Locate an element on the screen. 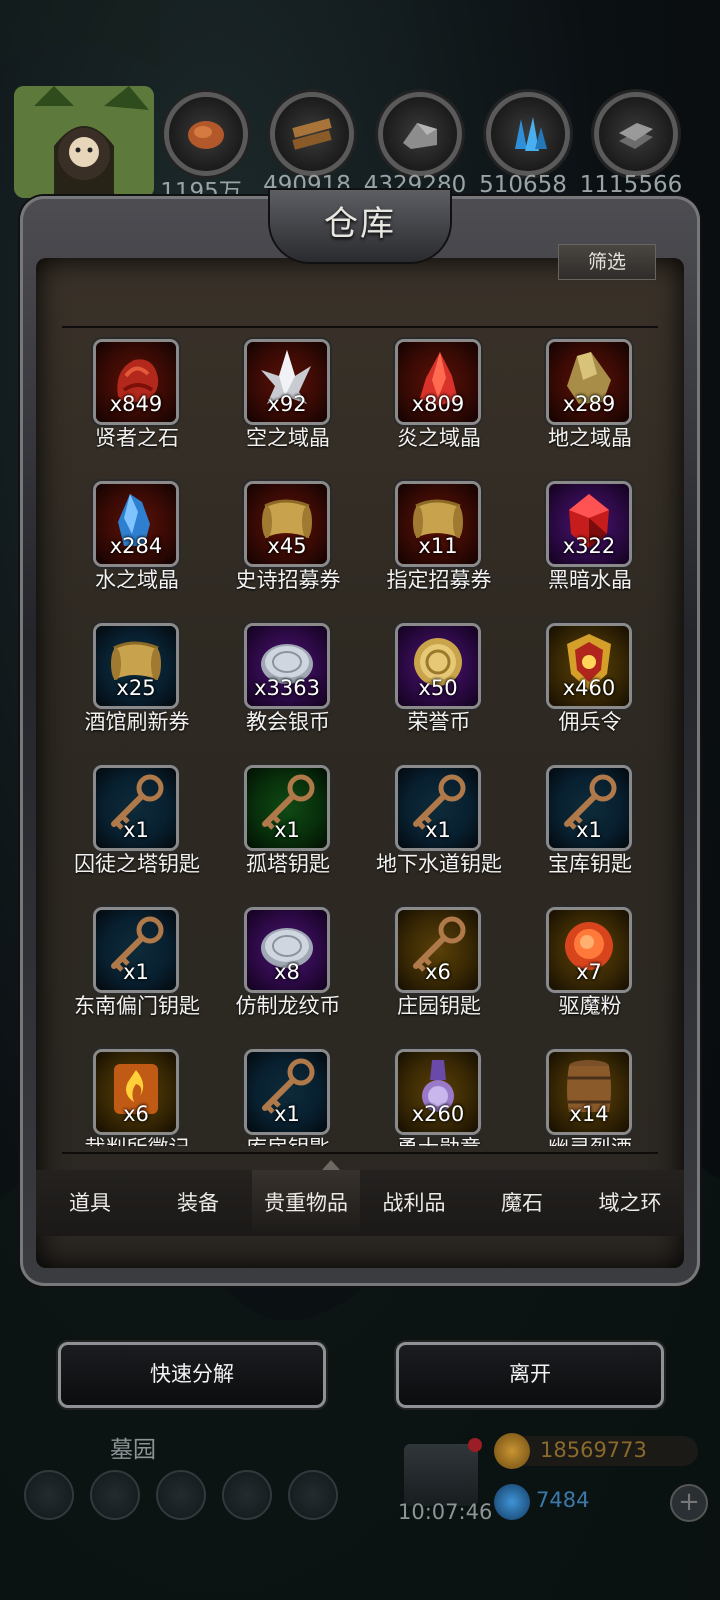 This screenshot has width=720, height=1600. tab-domain-ring: 域之环 is located at coordinates (630, 1203).